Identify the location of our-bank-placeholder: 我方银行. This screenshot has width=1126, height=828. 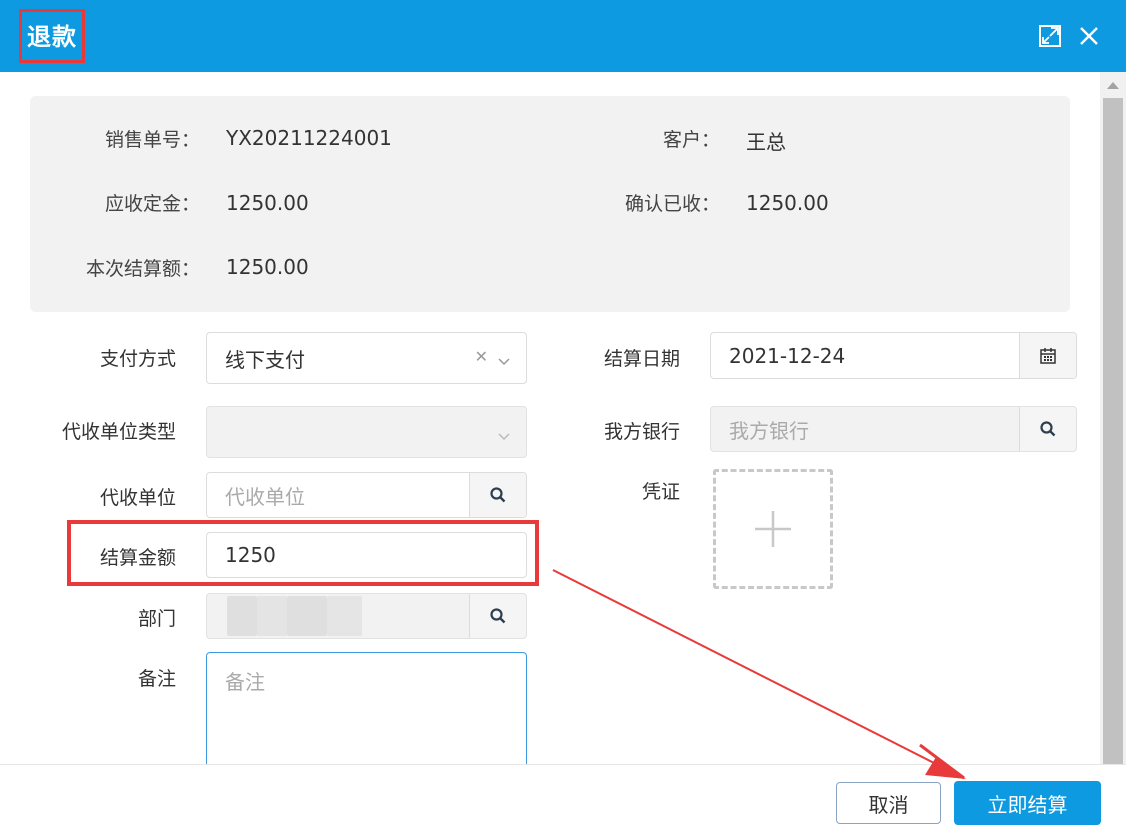
(769, 430).